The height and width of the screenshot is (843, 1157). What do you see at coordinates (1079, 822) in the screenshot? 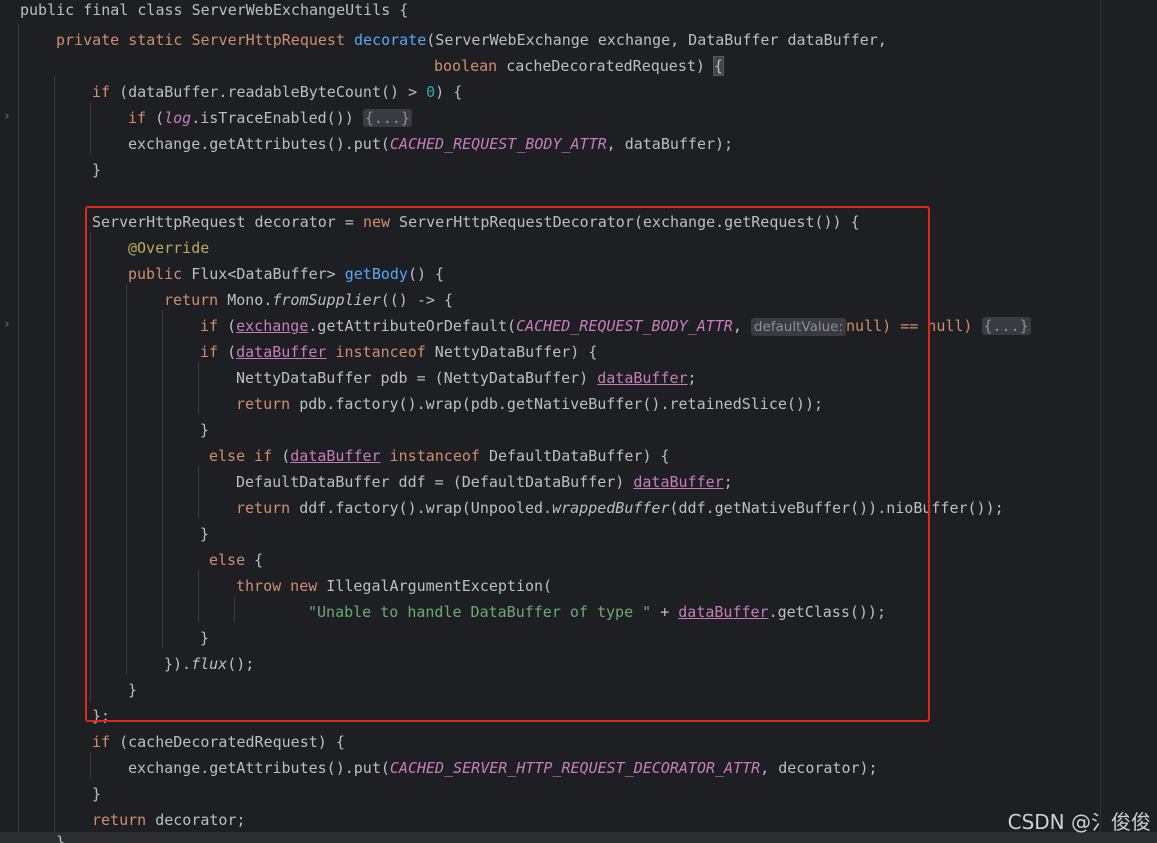
I see `watermark: CSDN @氵俊俊` at bounding box center [1079, 822].